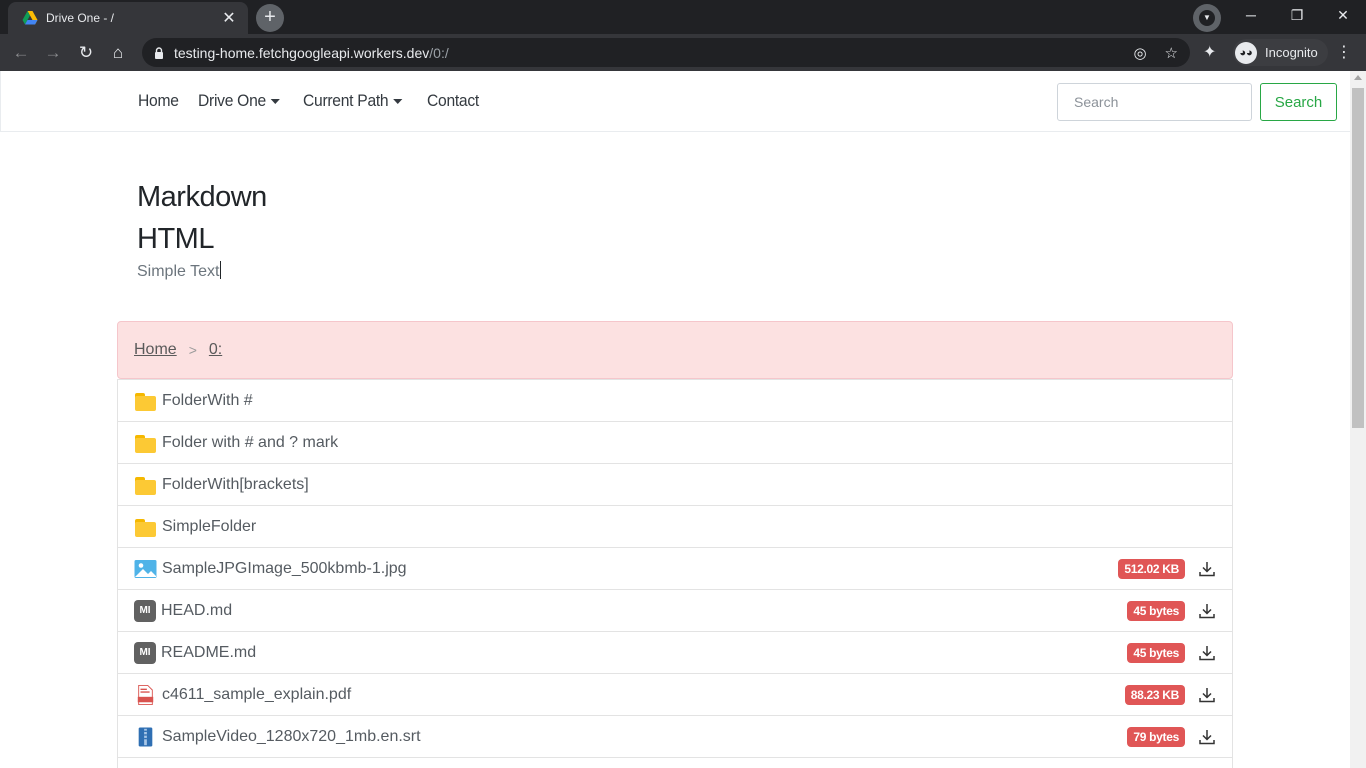 The height and width of the screenshot is (768, 1366). What do you see at coordinates (159, 52) in the screenshot?
I see `lock-icon` at bounding box center [159, 52].